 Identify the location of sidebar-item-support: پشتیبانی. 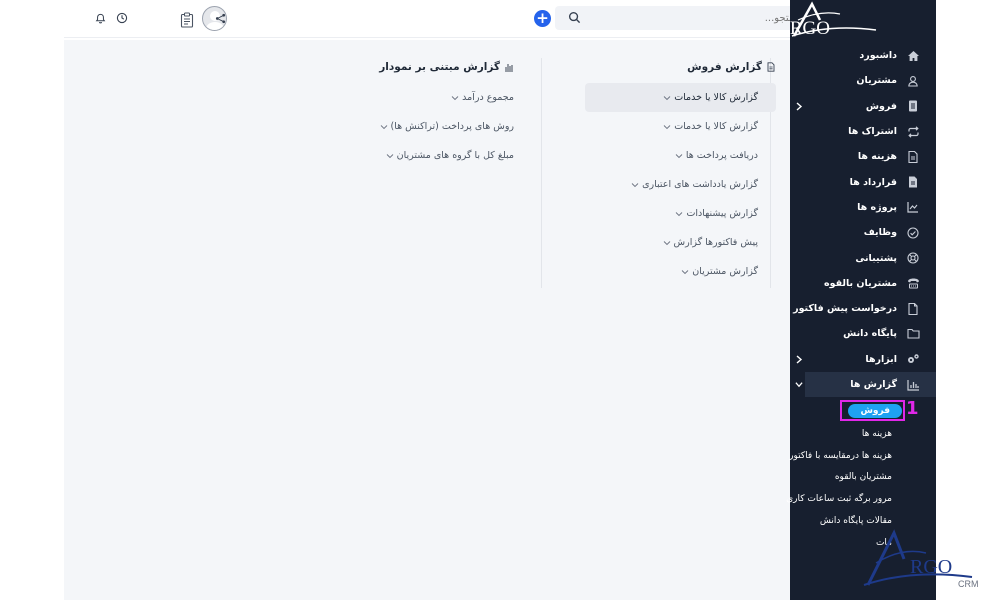
(863, 257).